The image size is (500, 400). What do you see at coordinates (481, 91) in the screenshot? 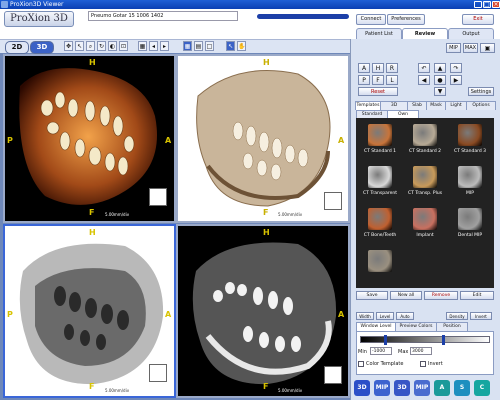
I see `settings-button: Settings` at bounding box center [481, 91].